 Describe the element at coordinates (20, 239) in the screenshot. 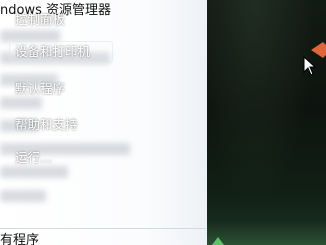

I see `all-programs-label: 有程序` at that location.